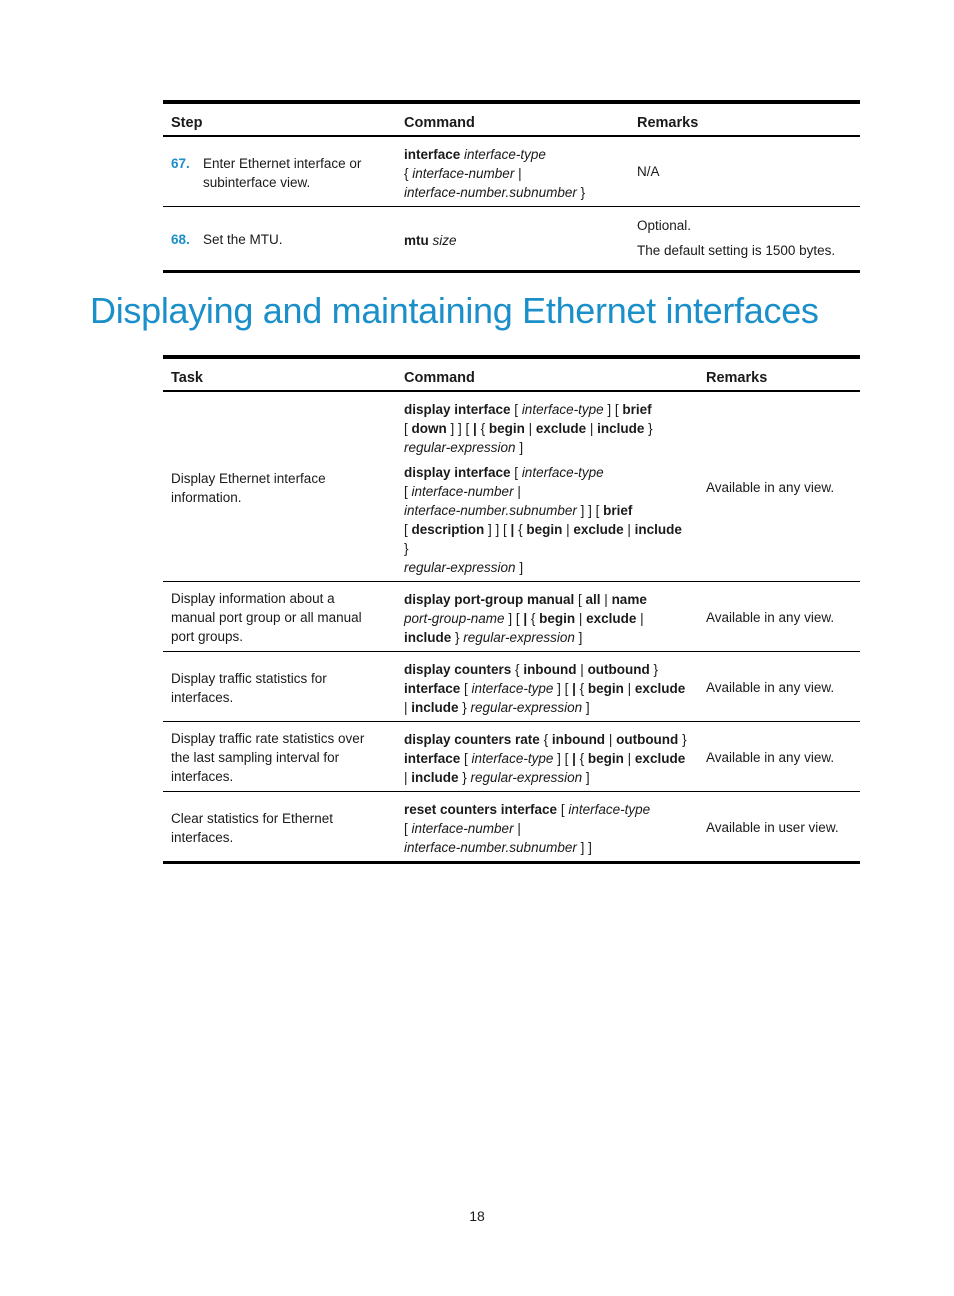 The image size is (954, 1296). I want to click on command-keyword: brief, so click(618, 510).